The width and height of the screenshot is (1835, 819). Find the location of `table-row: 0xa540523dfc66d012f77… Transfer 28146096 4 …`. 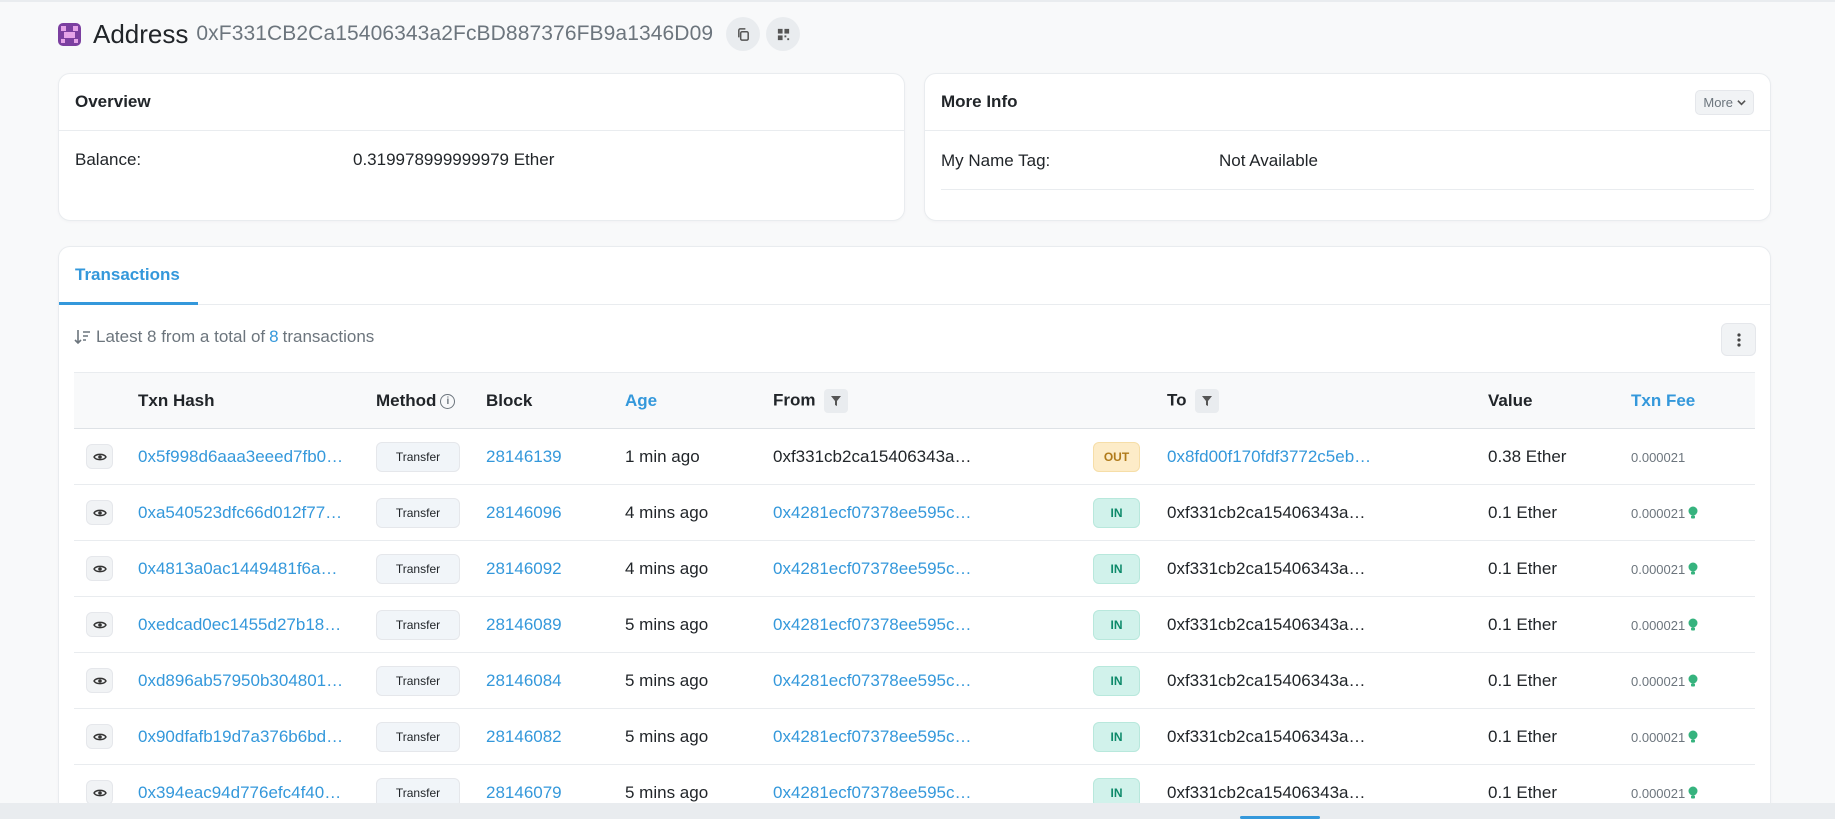

table-row: 0xa540523dfc66d012f77… Transfer 28146096 4 … is located at coordinates (914, 513).